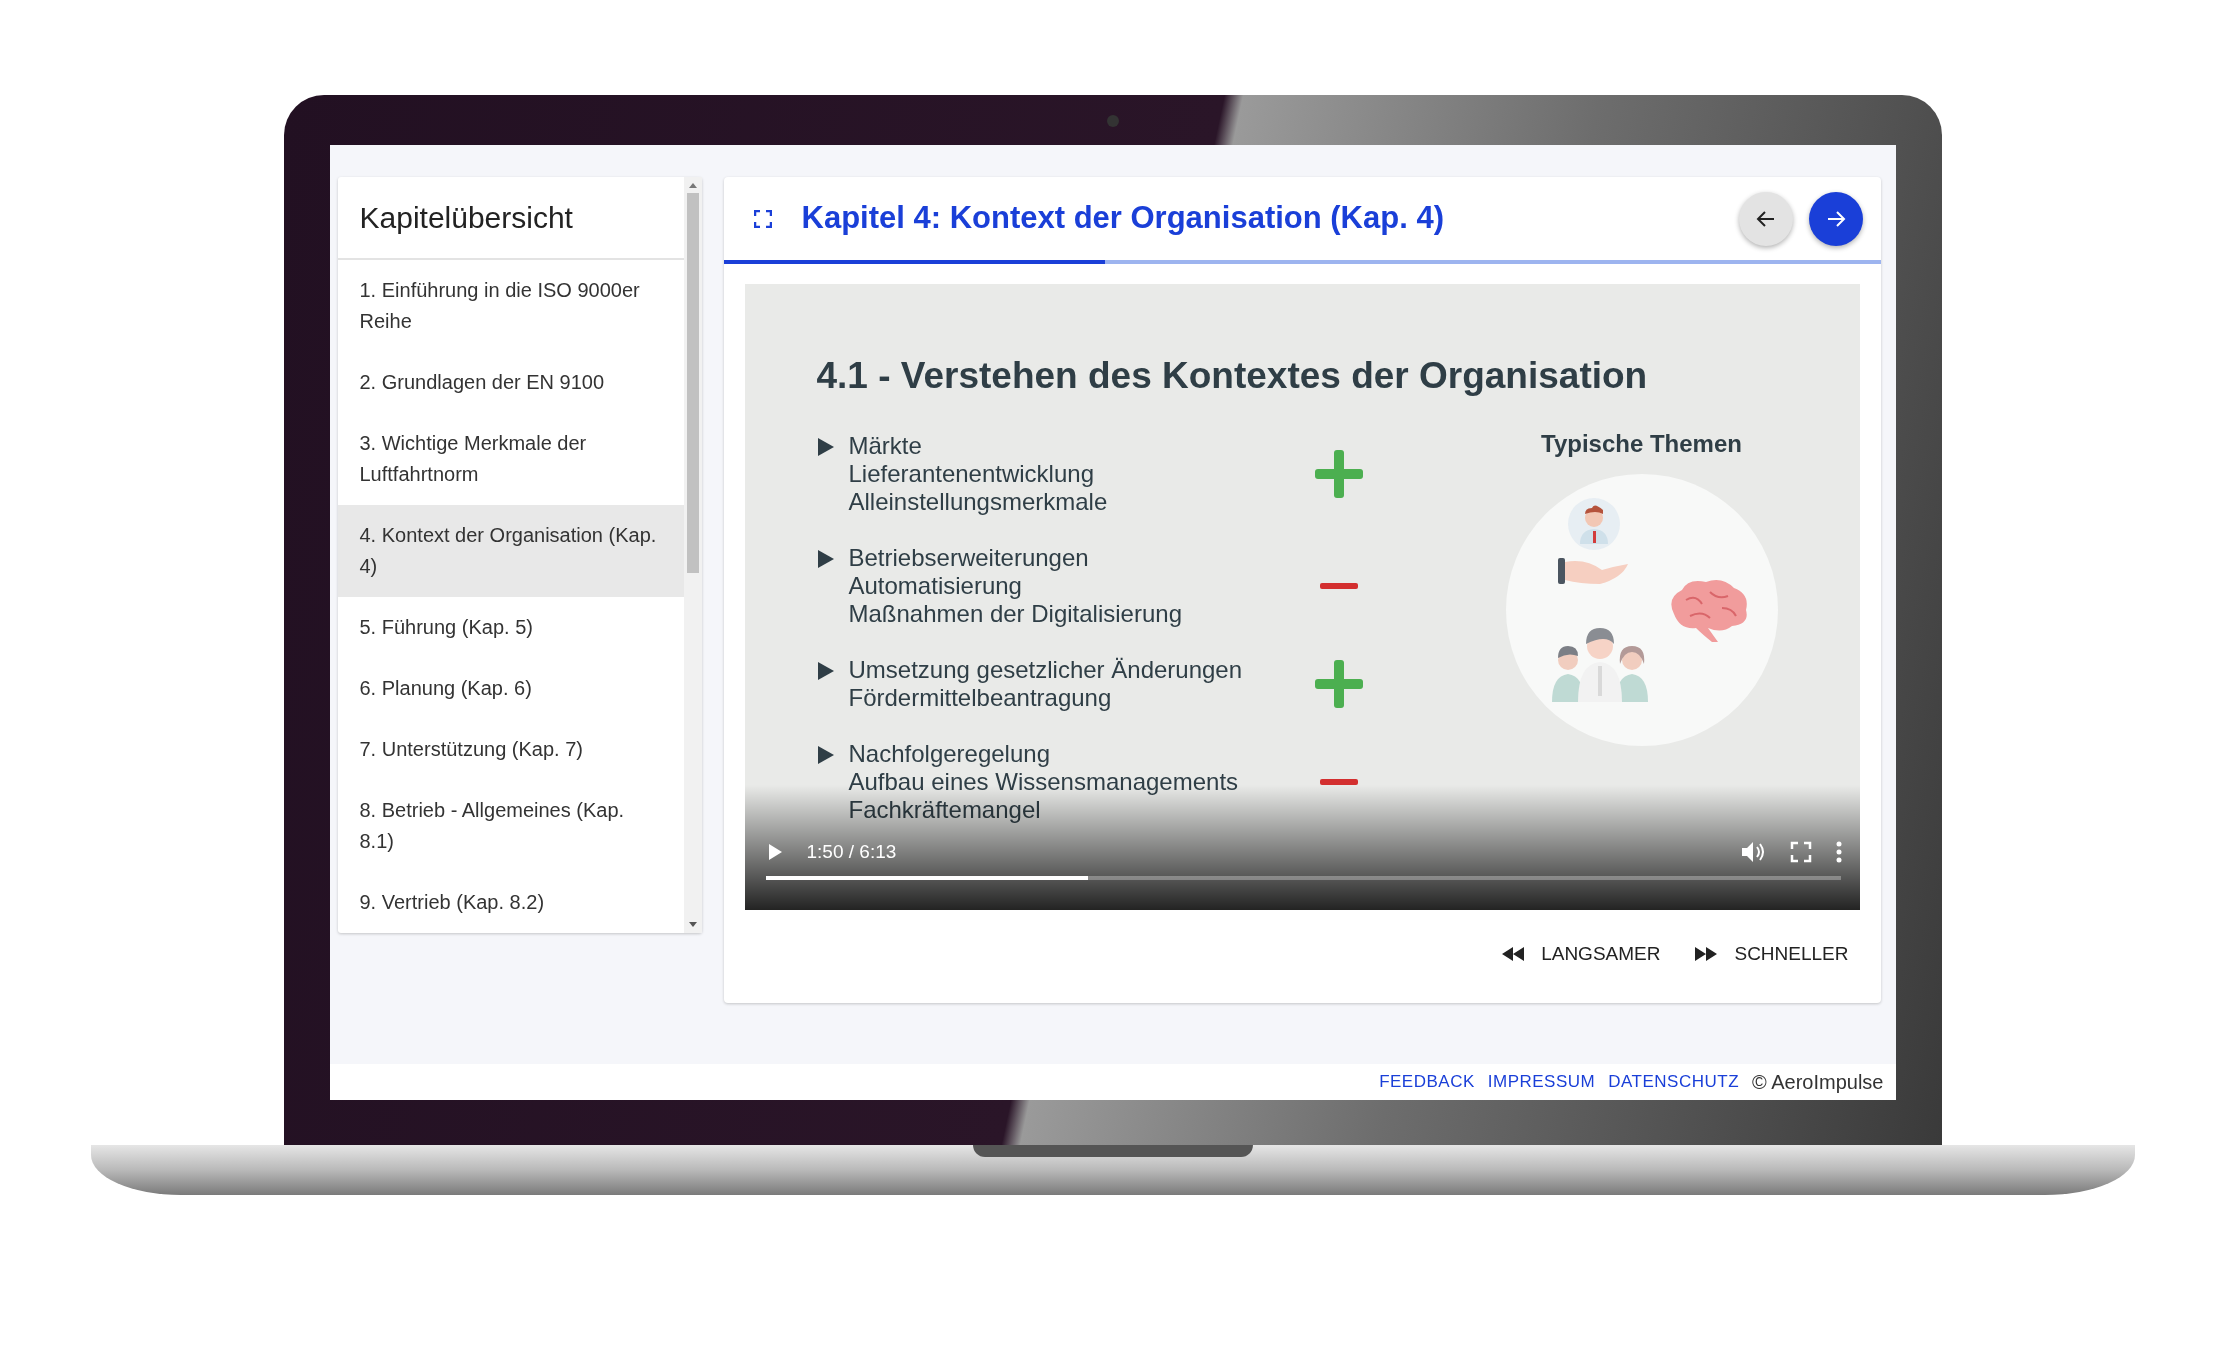  I want to click on fullscreen-icon, so click(762, 218).